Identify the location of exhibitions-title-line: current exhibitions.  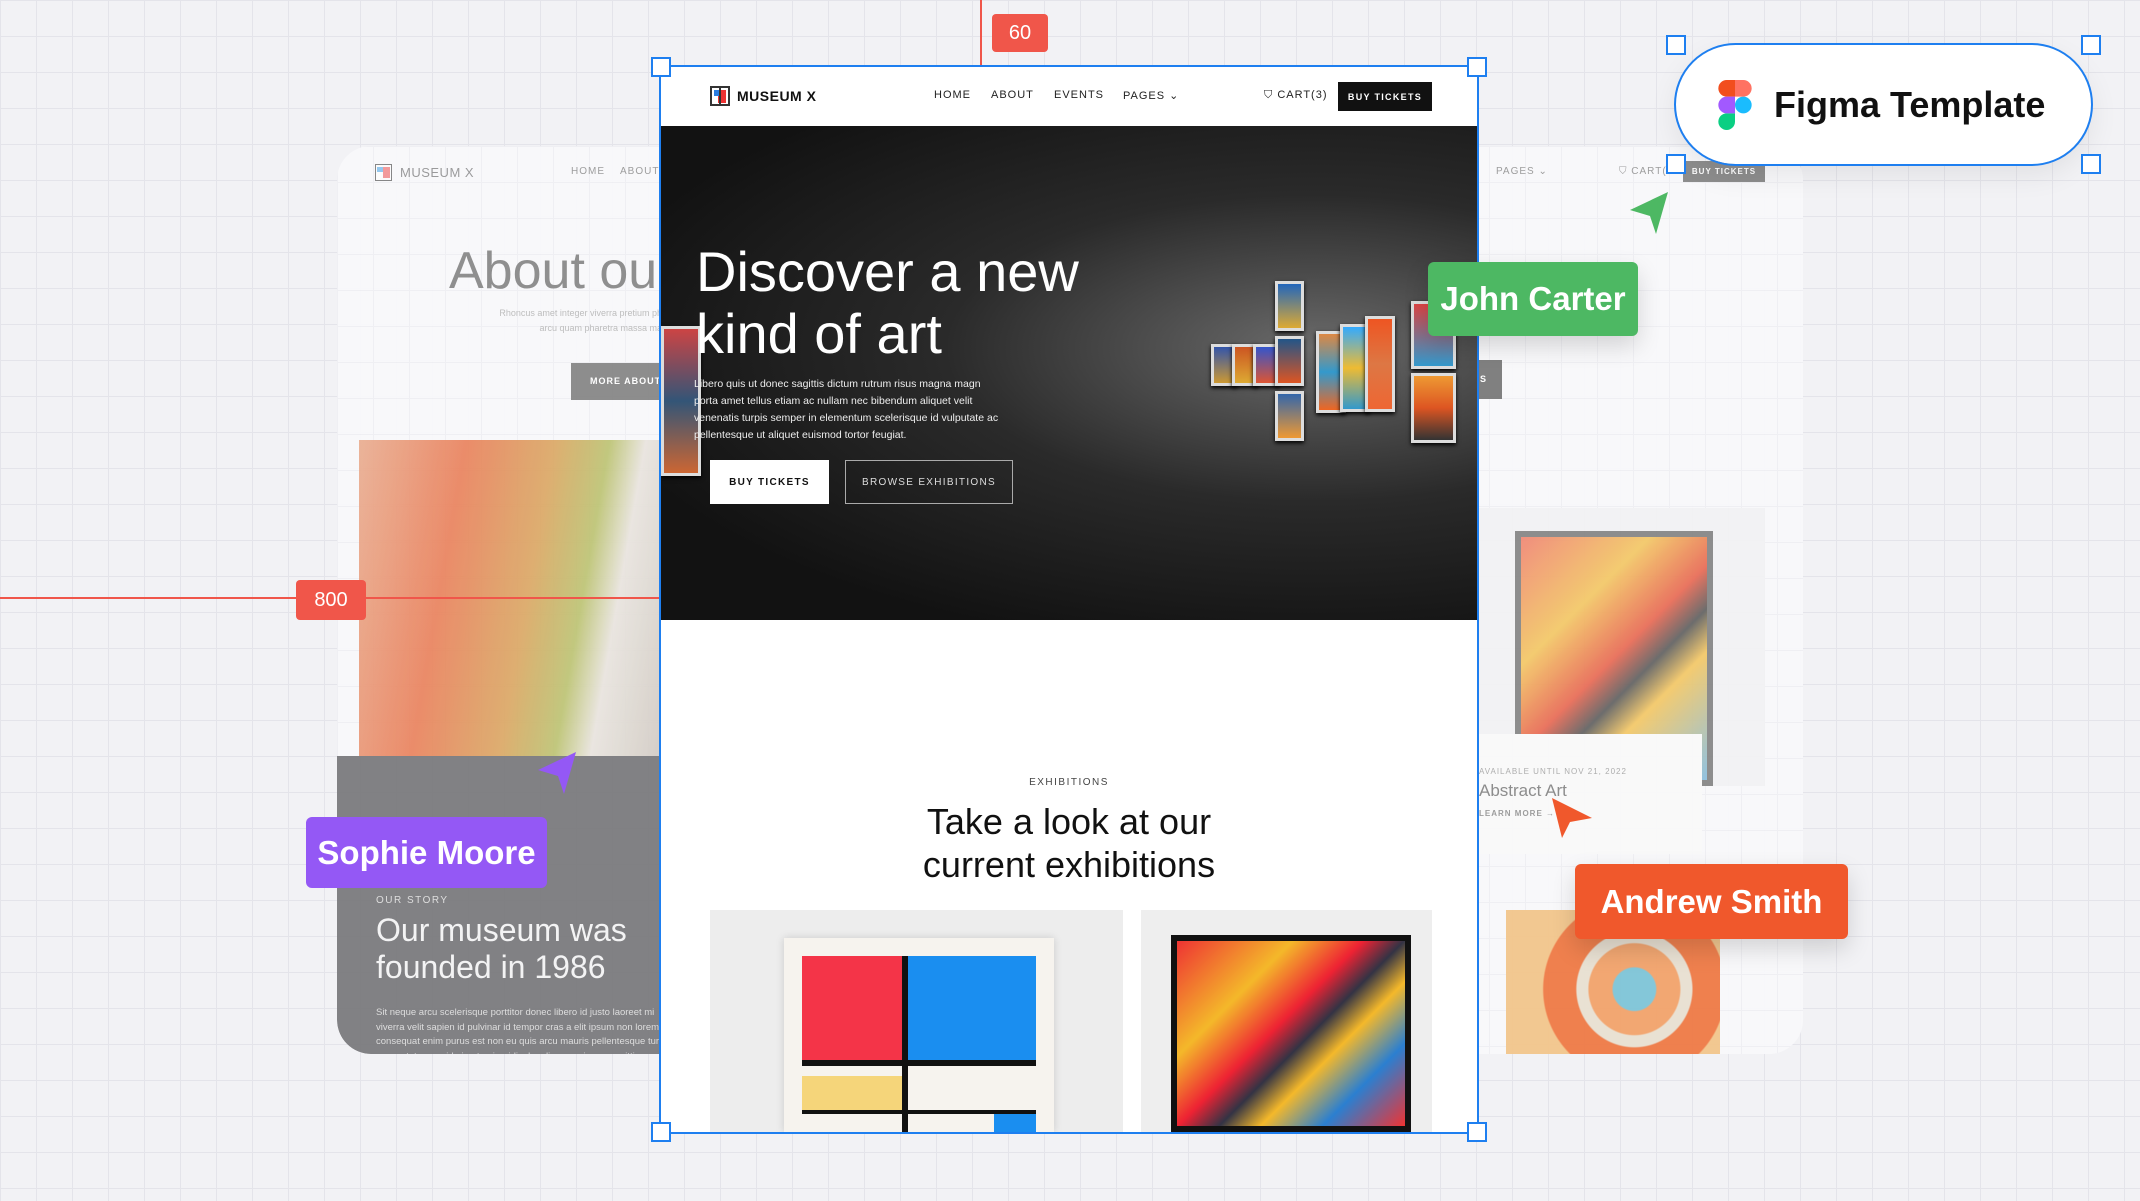
(1069, 864).